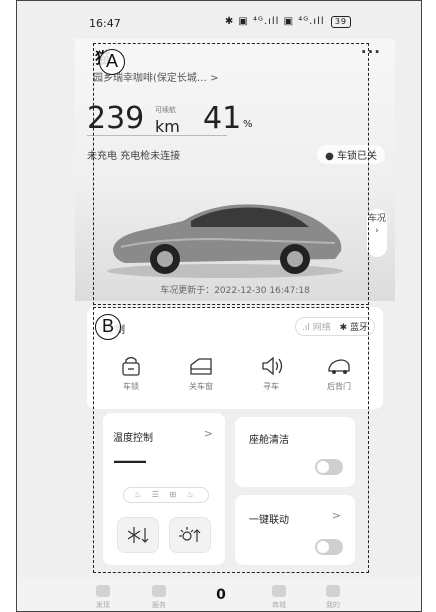 This screenshot has width=436, height=612. What do you see at coordinates (274, 21) in the screenshot?
I see `signal-icons: ✱ ▣ ⁴ᴳ.ıll ▣ ⁴ᴳ.ıll` at bounding box center [274, 21].